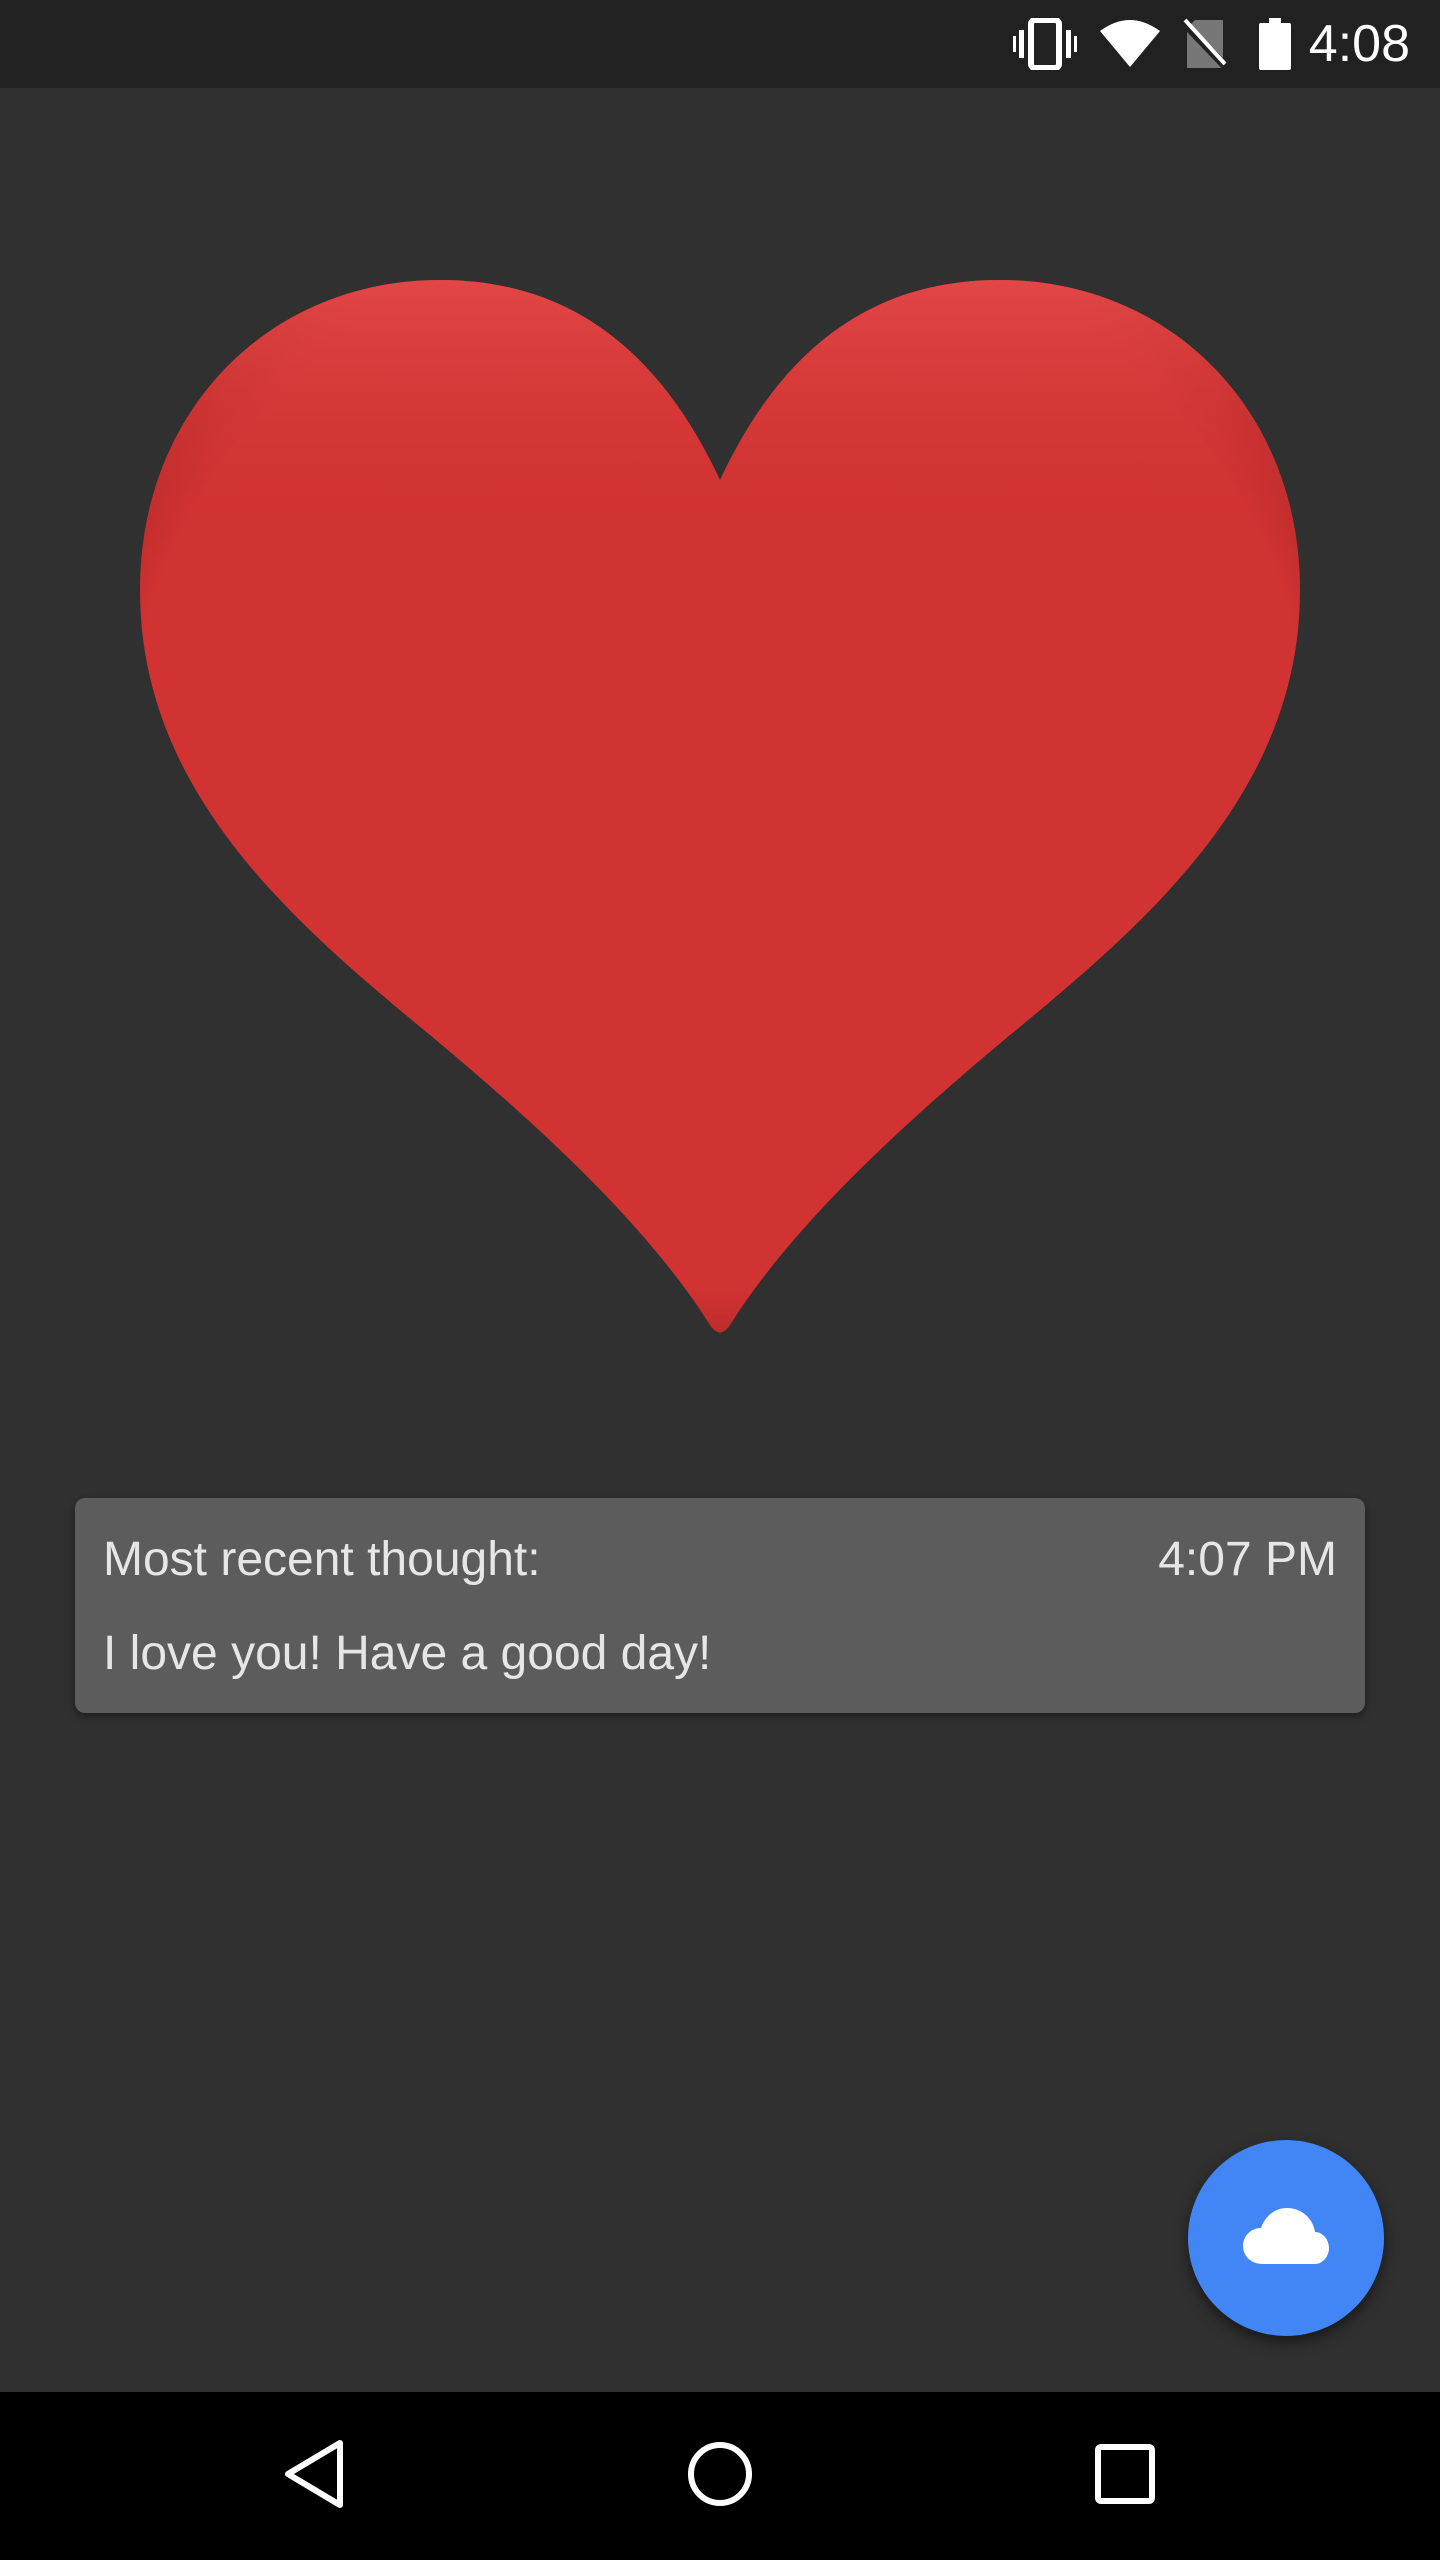 The width and height of the screenshot is (1440, 2560). What do you see at coordinates (1247, 1559) in the screenshot?
I see `thought-timestamp: 4:07 PM` at bounding box center [1247, 1559].